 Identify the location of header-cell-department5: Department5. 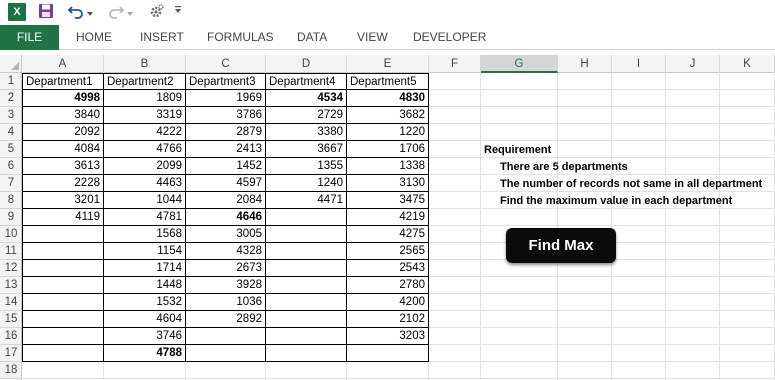
(388, 81).